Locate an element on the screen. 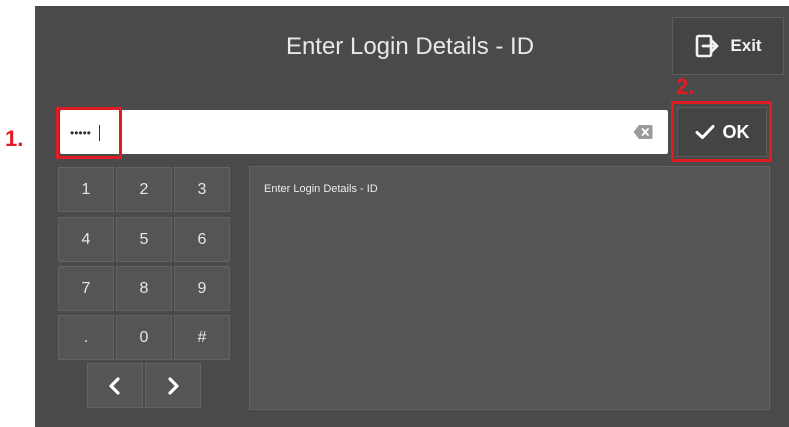 The width and height of the screenshot is (789, 427). keypad-key-9: 9 is located at coordinates (202, 288).